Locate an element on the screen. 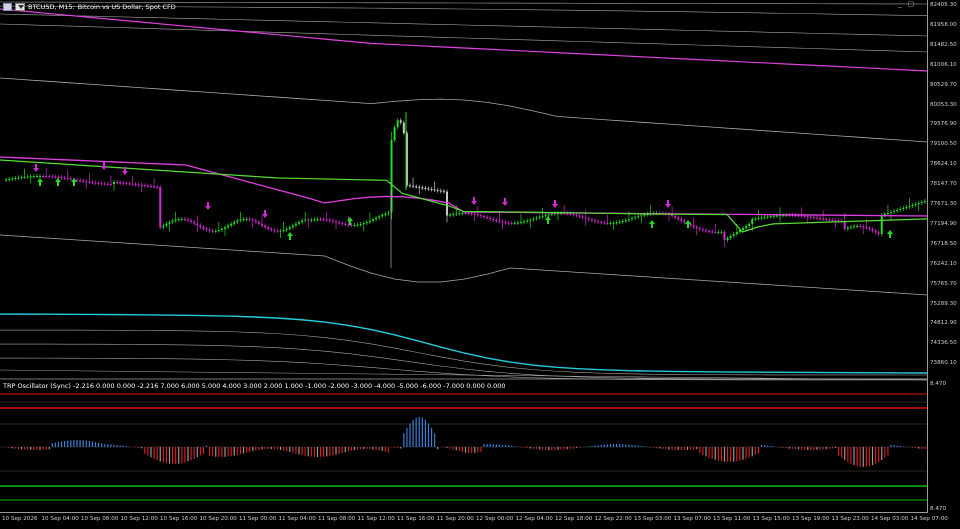 The height and width of the screenshot is (529, 960). moving-average-green is located at coordinates (464, 196).